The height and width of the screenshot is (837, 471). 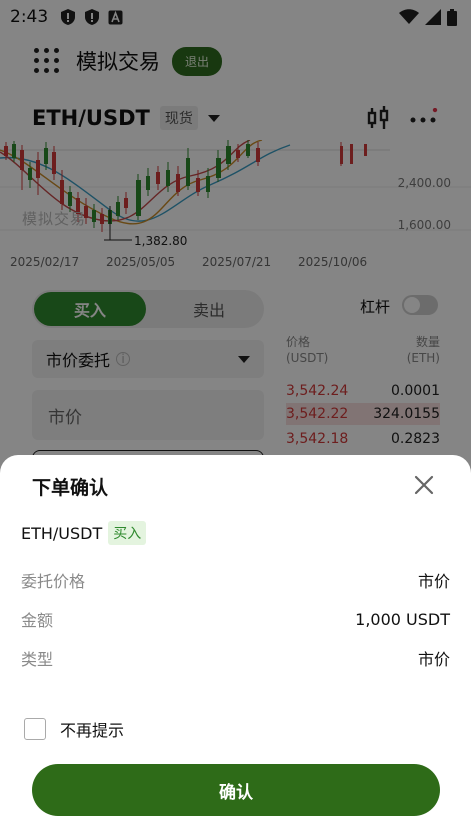 What do you see at coordinates (235, 658) in the screenshot?
I see `detail-row-type: 类型 市价` at bounding box center [235, 658].